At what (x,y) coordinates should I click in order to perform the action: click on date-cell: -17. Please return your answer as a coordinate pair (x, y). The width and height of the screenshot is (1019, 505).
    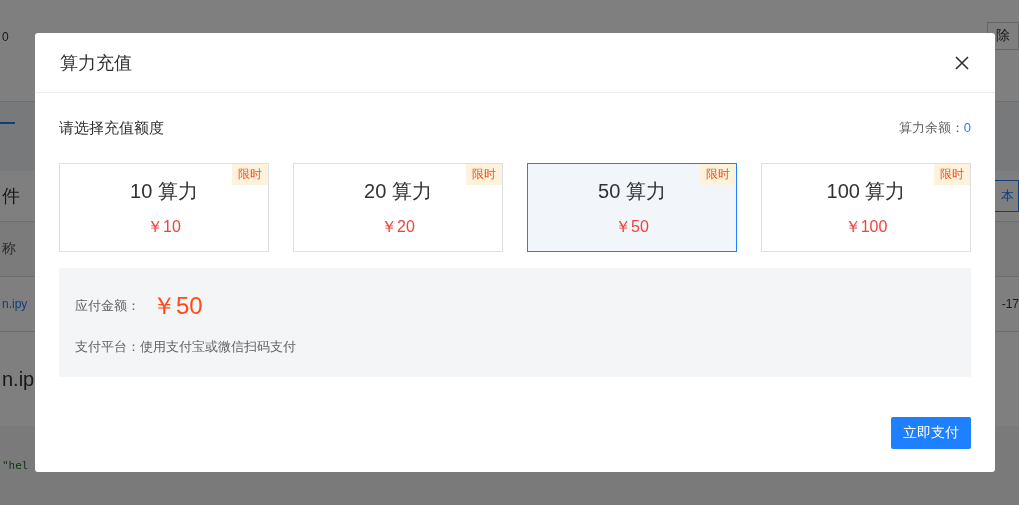
    Looking at the image, I should click on (1010, 304).